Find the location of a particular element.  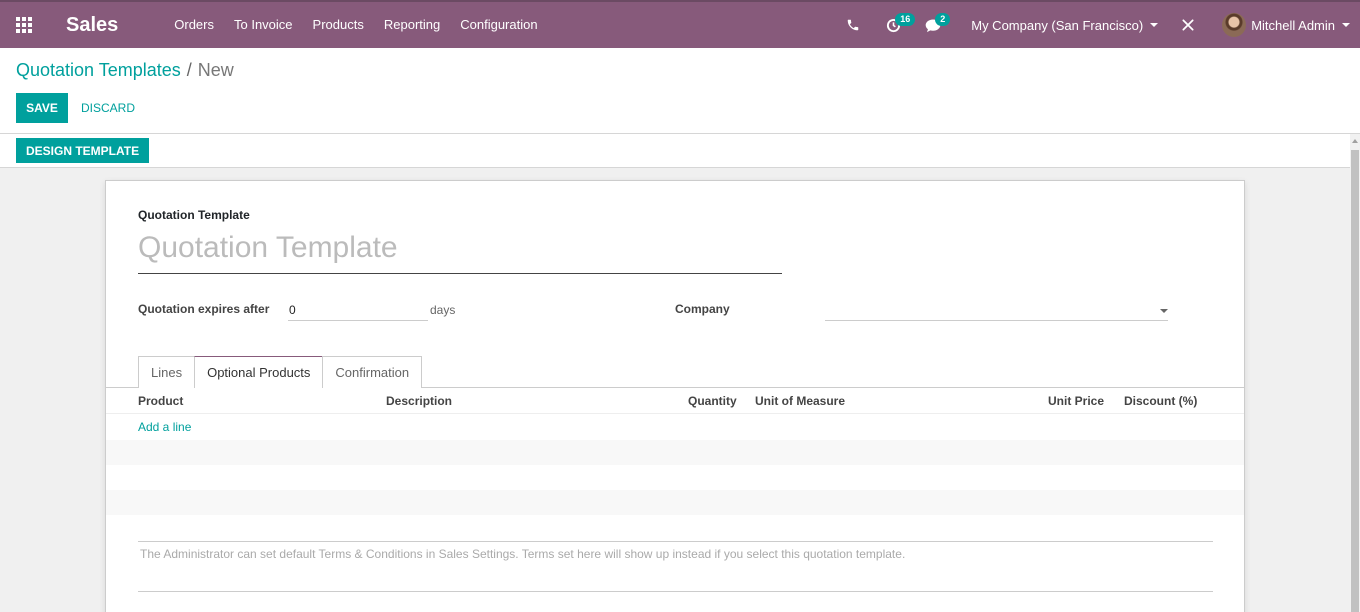

menu-item-orders: Orders is located at coordinates (194, 25).